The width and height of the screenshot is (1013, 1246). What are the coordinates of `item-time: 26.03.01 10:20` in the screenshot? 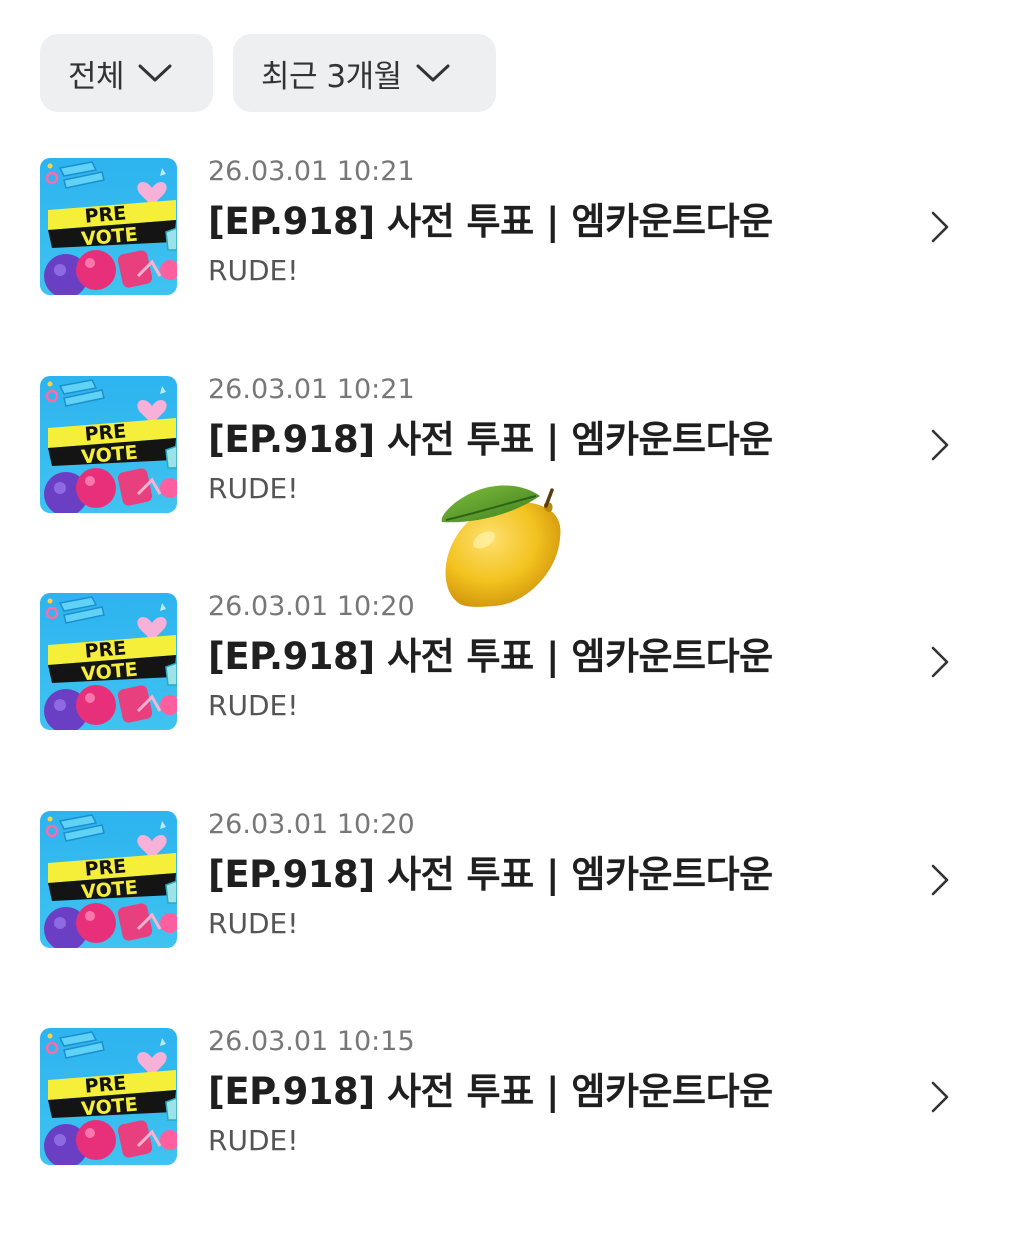 It's located at (311, 824).